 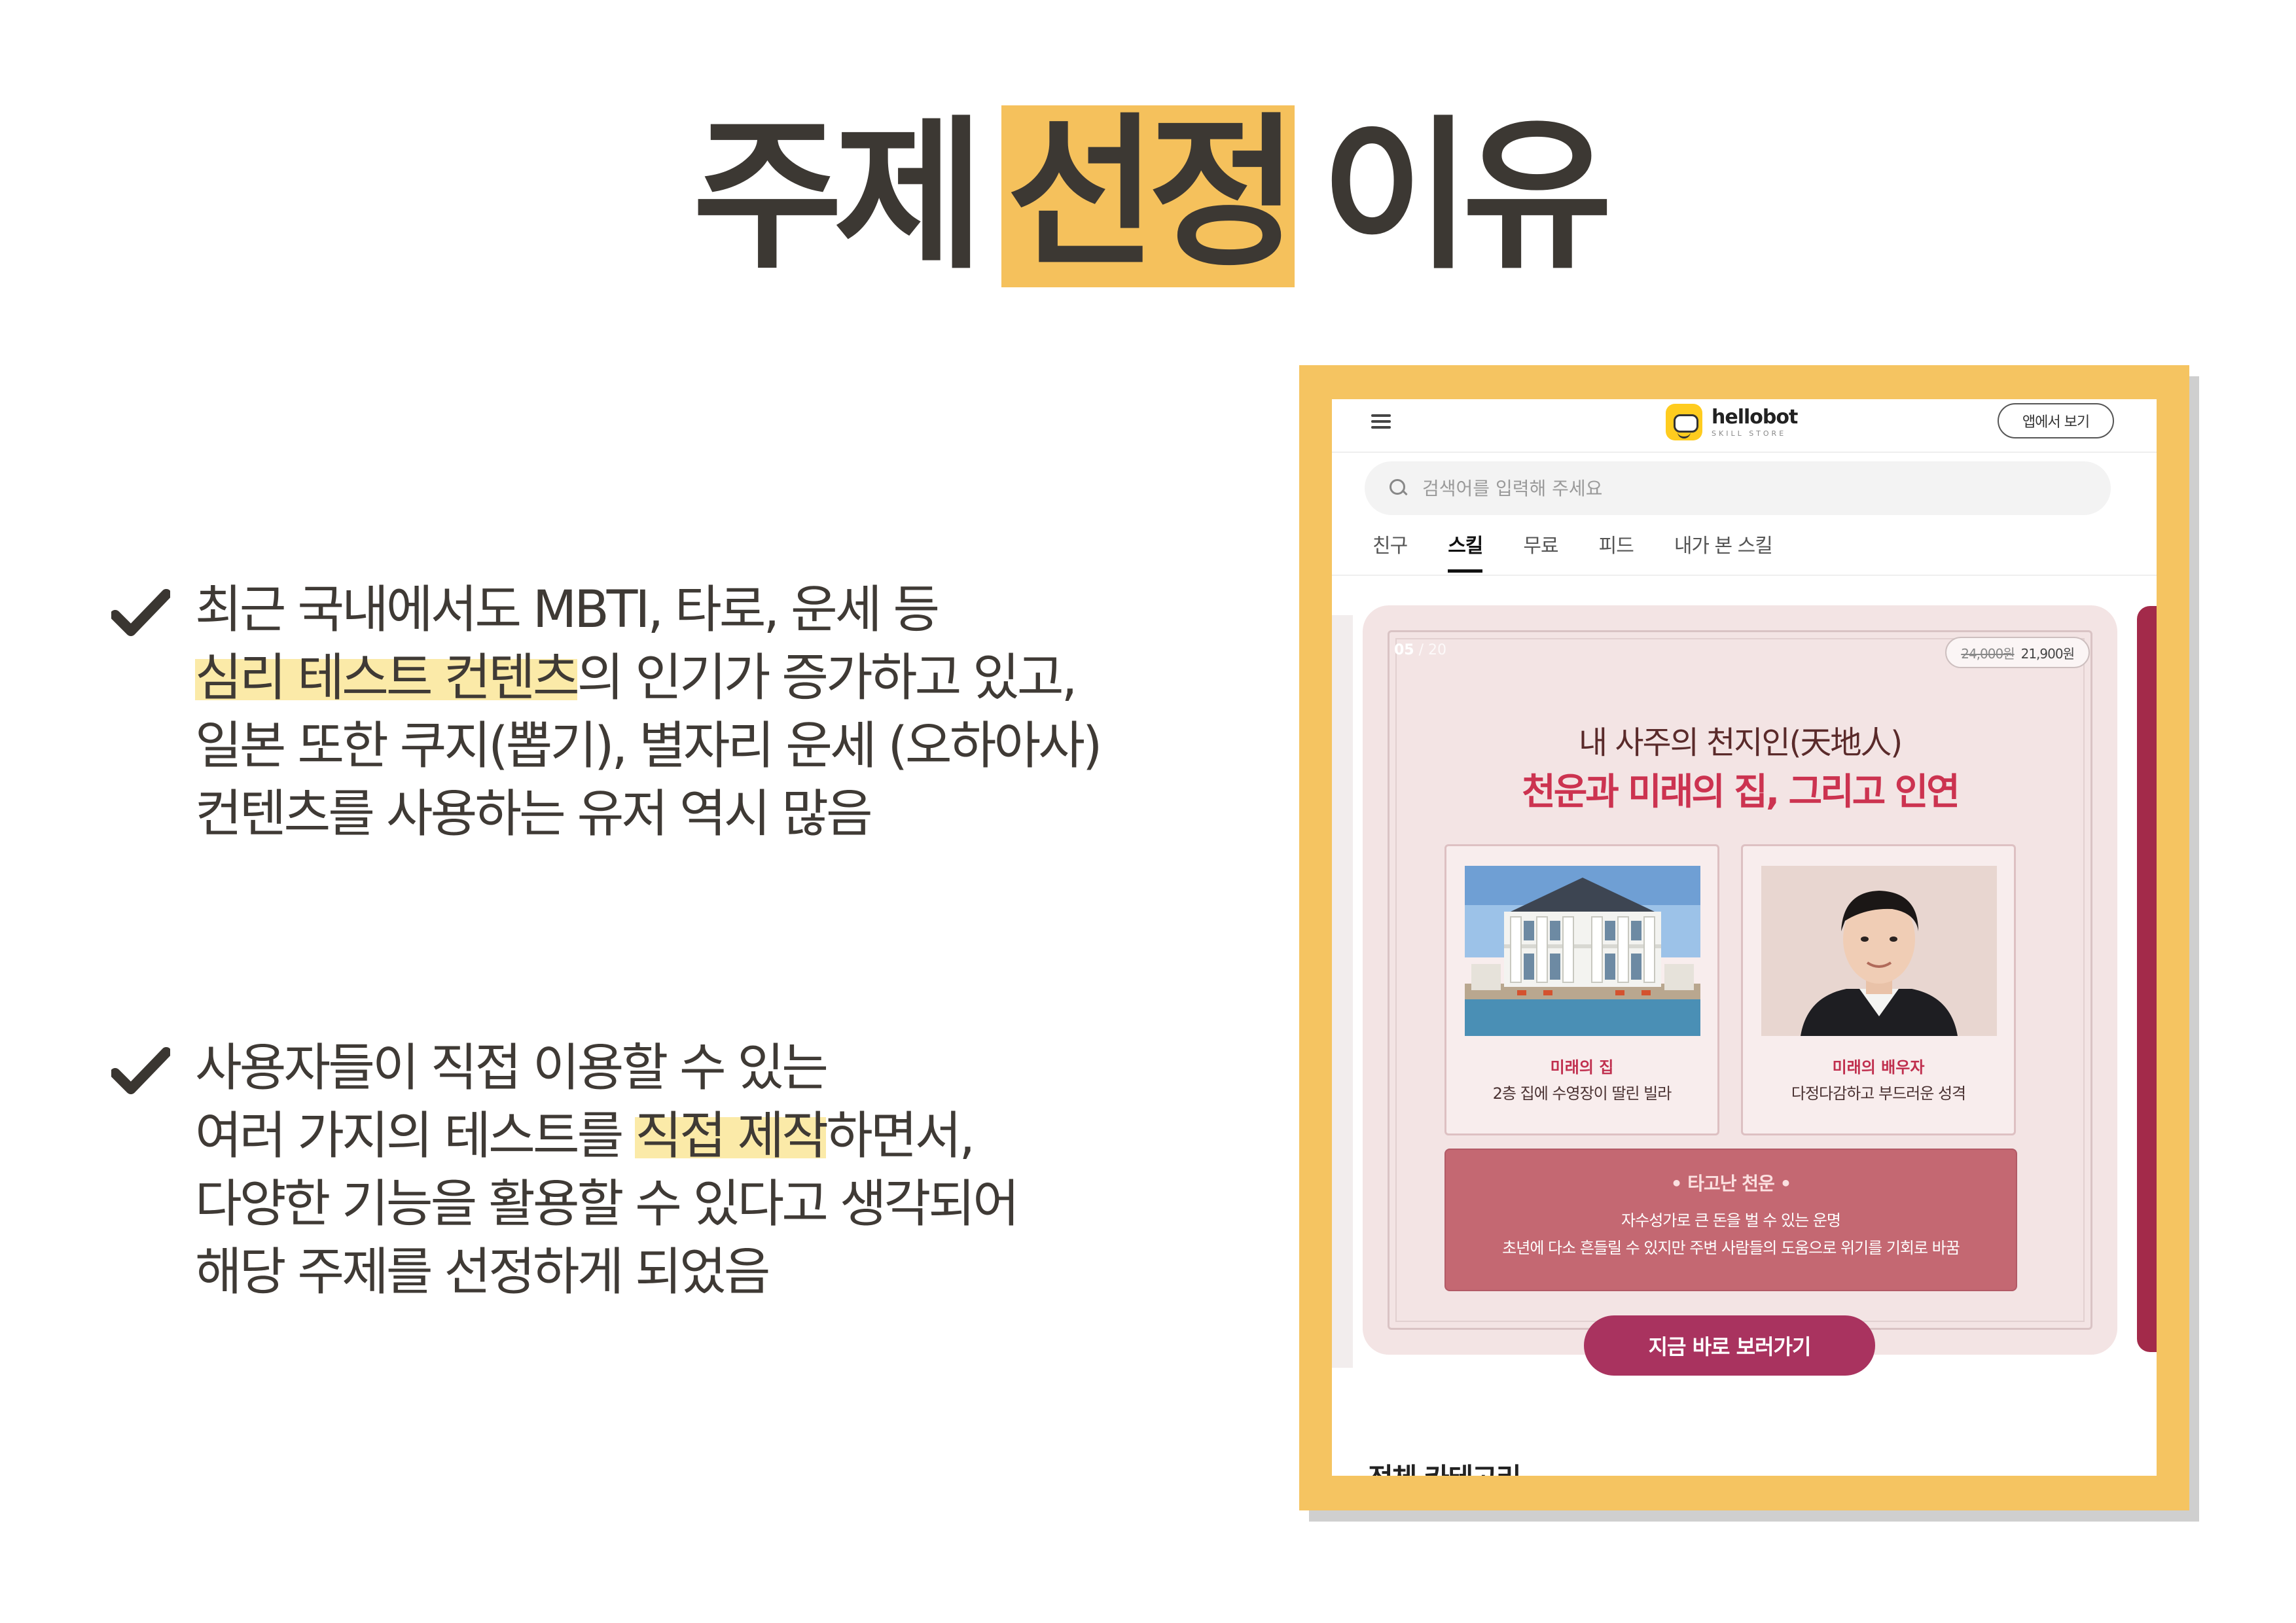 What do you see at coordinates (1582, 1067) in the screenshot?
I see `house-card-title: 미래의 집` at bounding box center [1582, 1067].